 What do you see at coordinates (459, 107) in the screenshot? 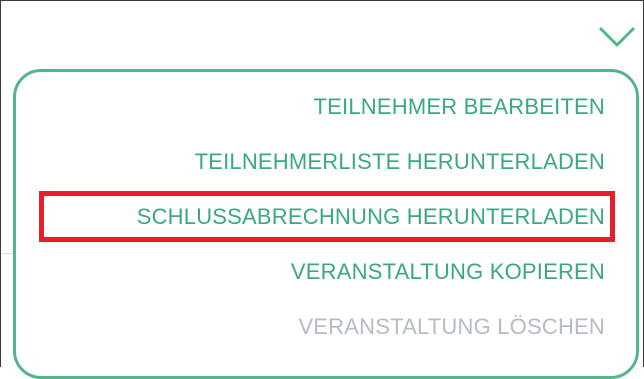
I see `menu-item-edit-participants: TEILNEHMER BEARBEITEN` at bounding box center [459, 107].